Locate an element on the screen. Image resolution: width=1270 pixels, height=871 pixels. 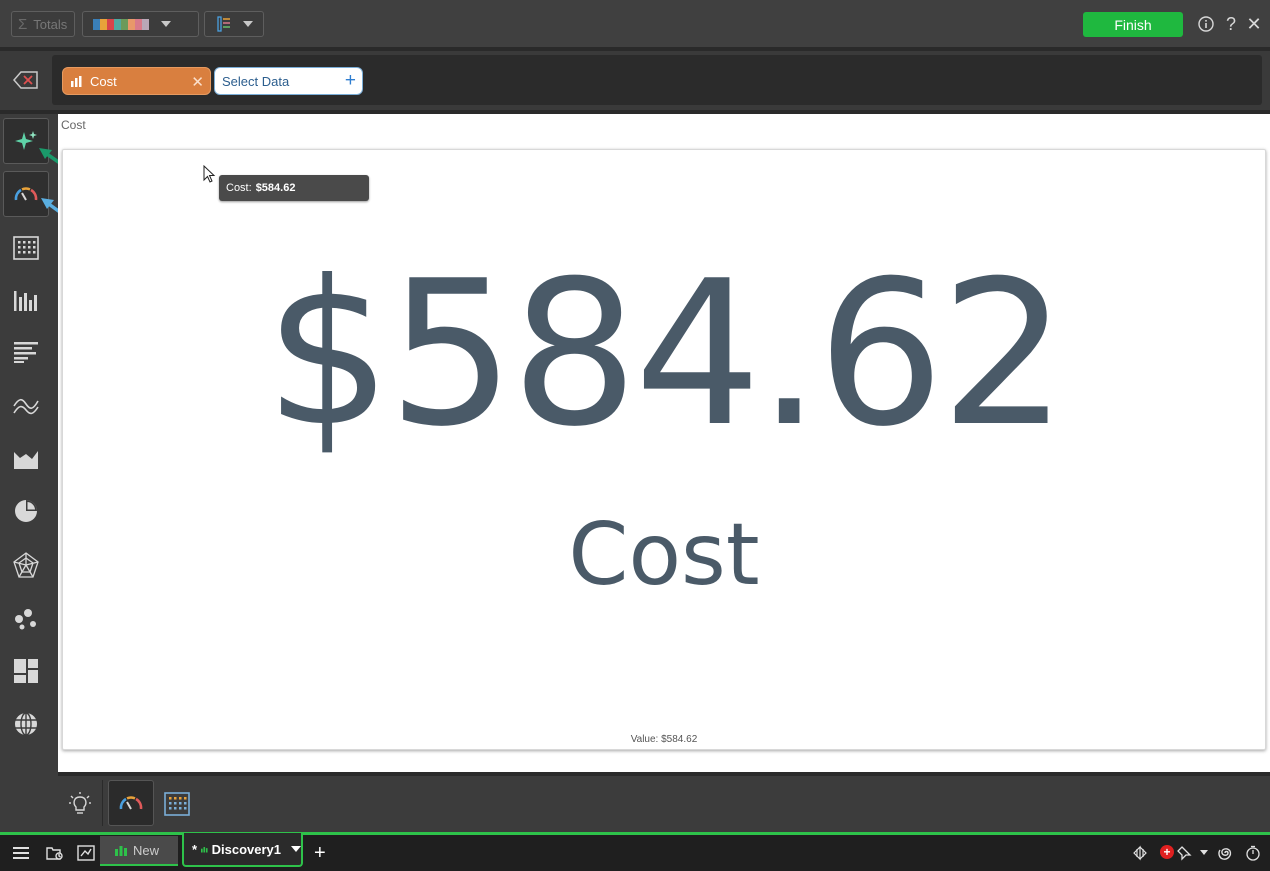
select-data-button: Select Data + is located at coordinates (288, 81).